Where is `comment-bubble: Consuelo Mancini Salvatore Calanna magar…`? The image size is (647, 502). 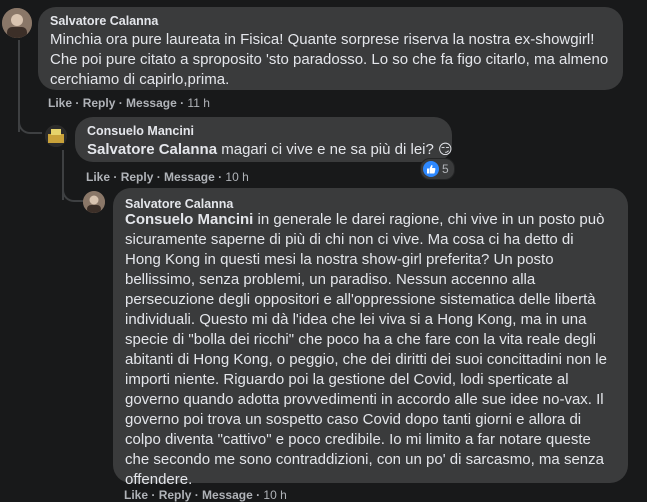 comment-bubble: Consuelo Mancini Salvatore Calanna magar… is located at coordinates (264, 139).